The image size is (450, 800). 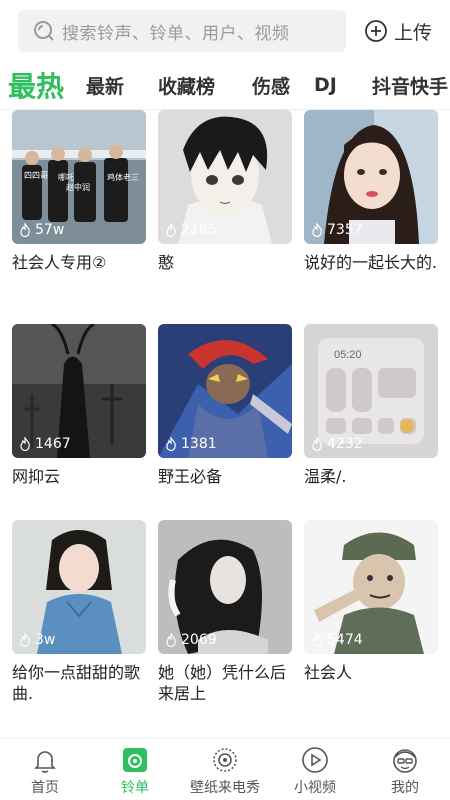 I want to click on tab-douyin: 抖音快手, so click(x=410, y=85).